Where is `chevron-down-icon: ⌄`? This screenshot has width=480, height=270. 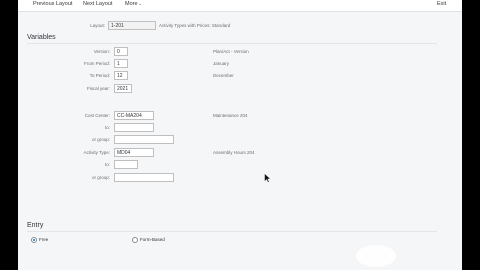
chevron-down-icon: ⌄ is located at coordinates (140, 3).